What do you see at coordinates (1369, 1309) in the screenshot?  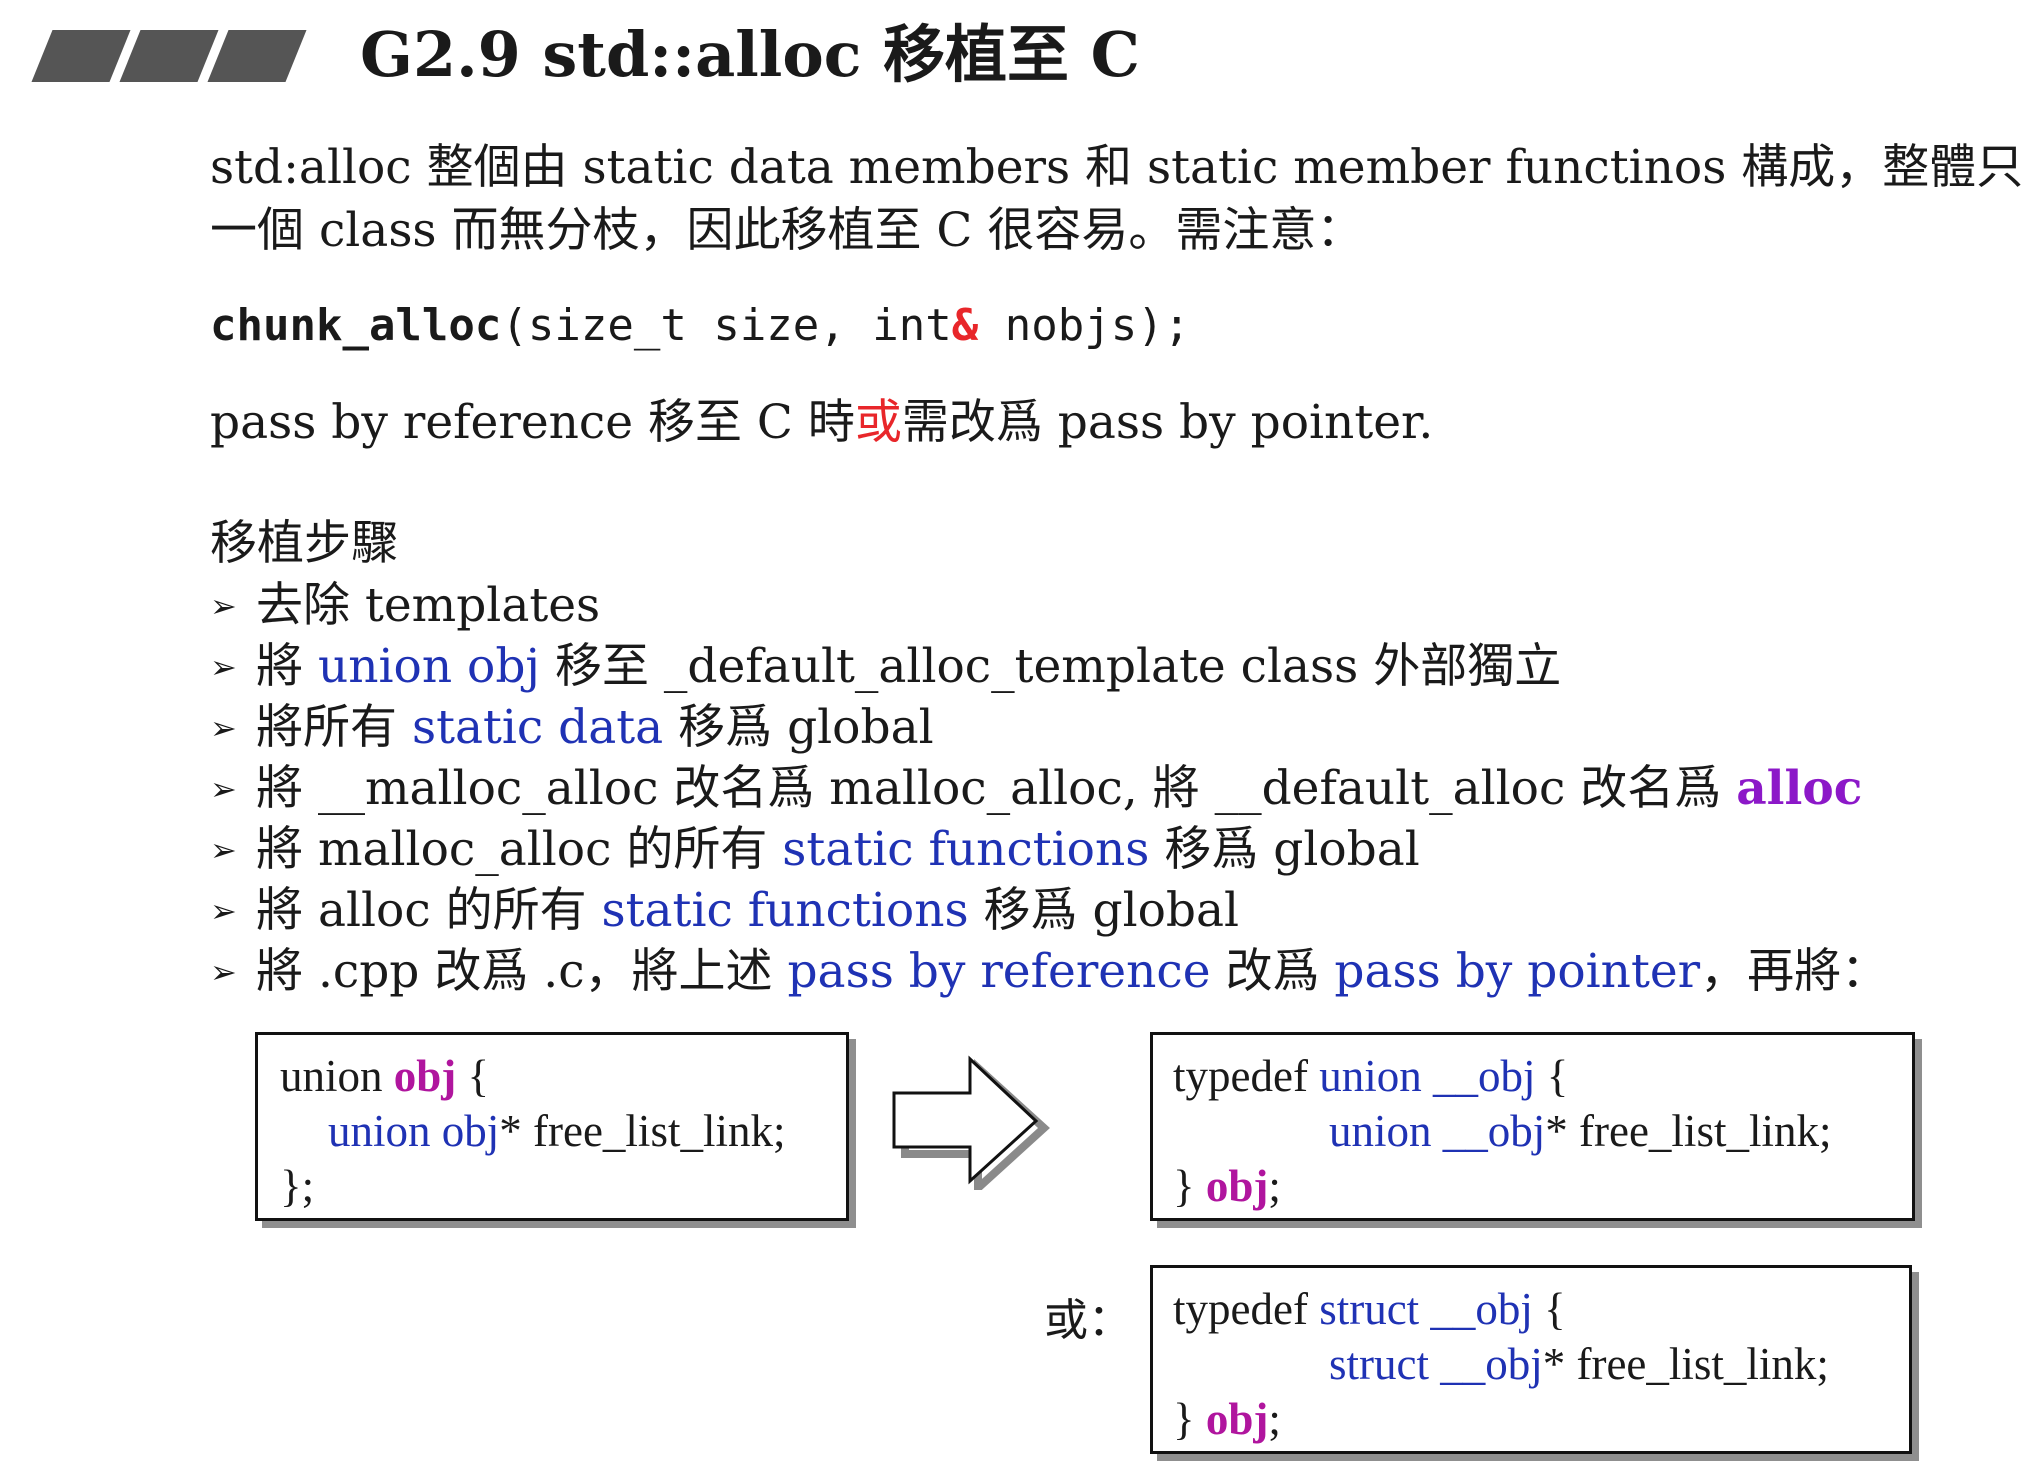 I see `code-line: typedef struct __obj {` at bounding box center [1369, 1309].